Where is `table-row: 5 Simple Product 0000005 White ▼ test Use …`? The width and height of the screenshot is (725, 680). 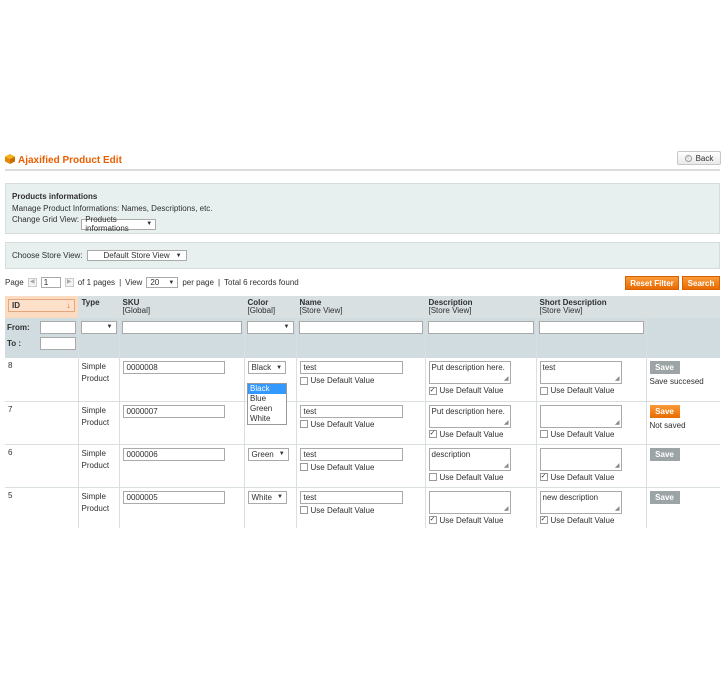
table-row: 5 Simple Product 0000005 White ▼ test Use … is located at coordinates (362, 507).